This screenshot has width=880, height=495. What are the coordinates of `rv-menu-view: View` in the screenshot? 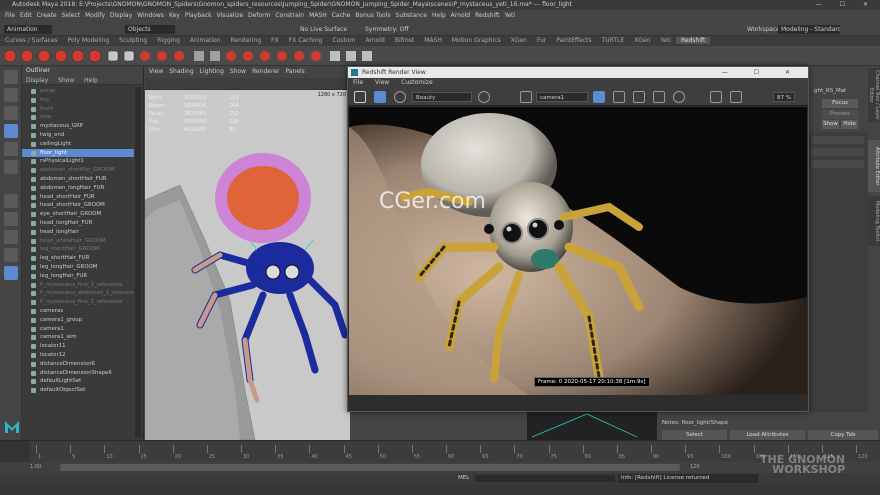 It's located at (382, 82).